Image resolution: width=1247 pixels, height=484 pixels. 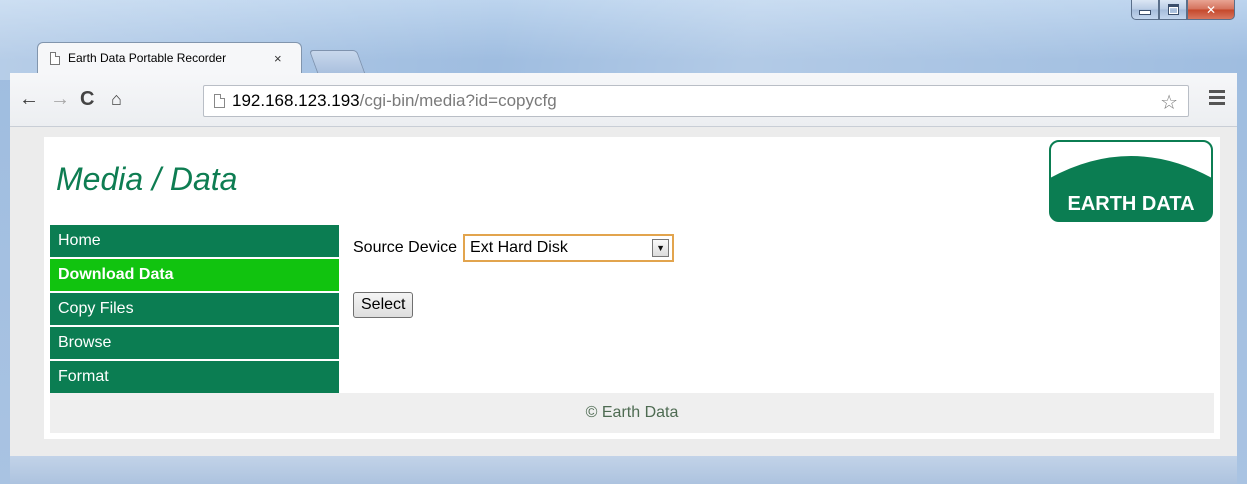 I want to click on browser-tab: Earth Data Portable Recorder ×, so click(x=169, y=57).